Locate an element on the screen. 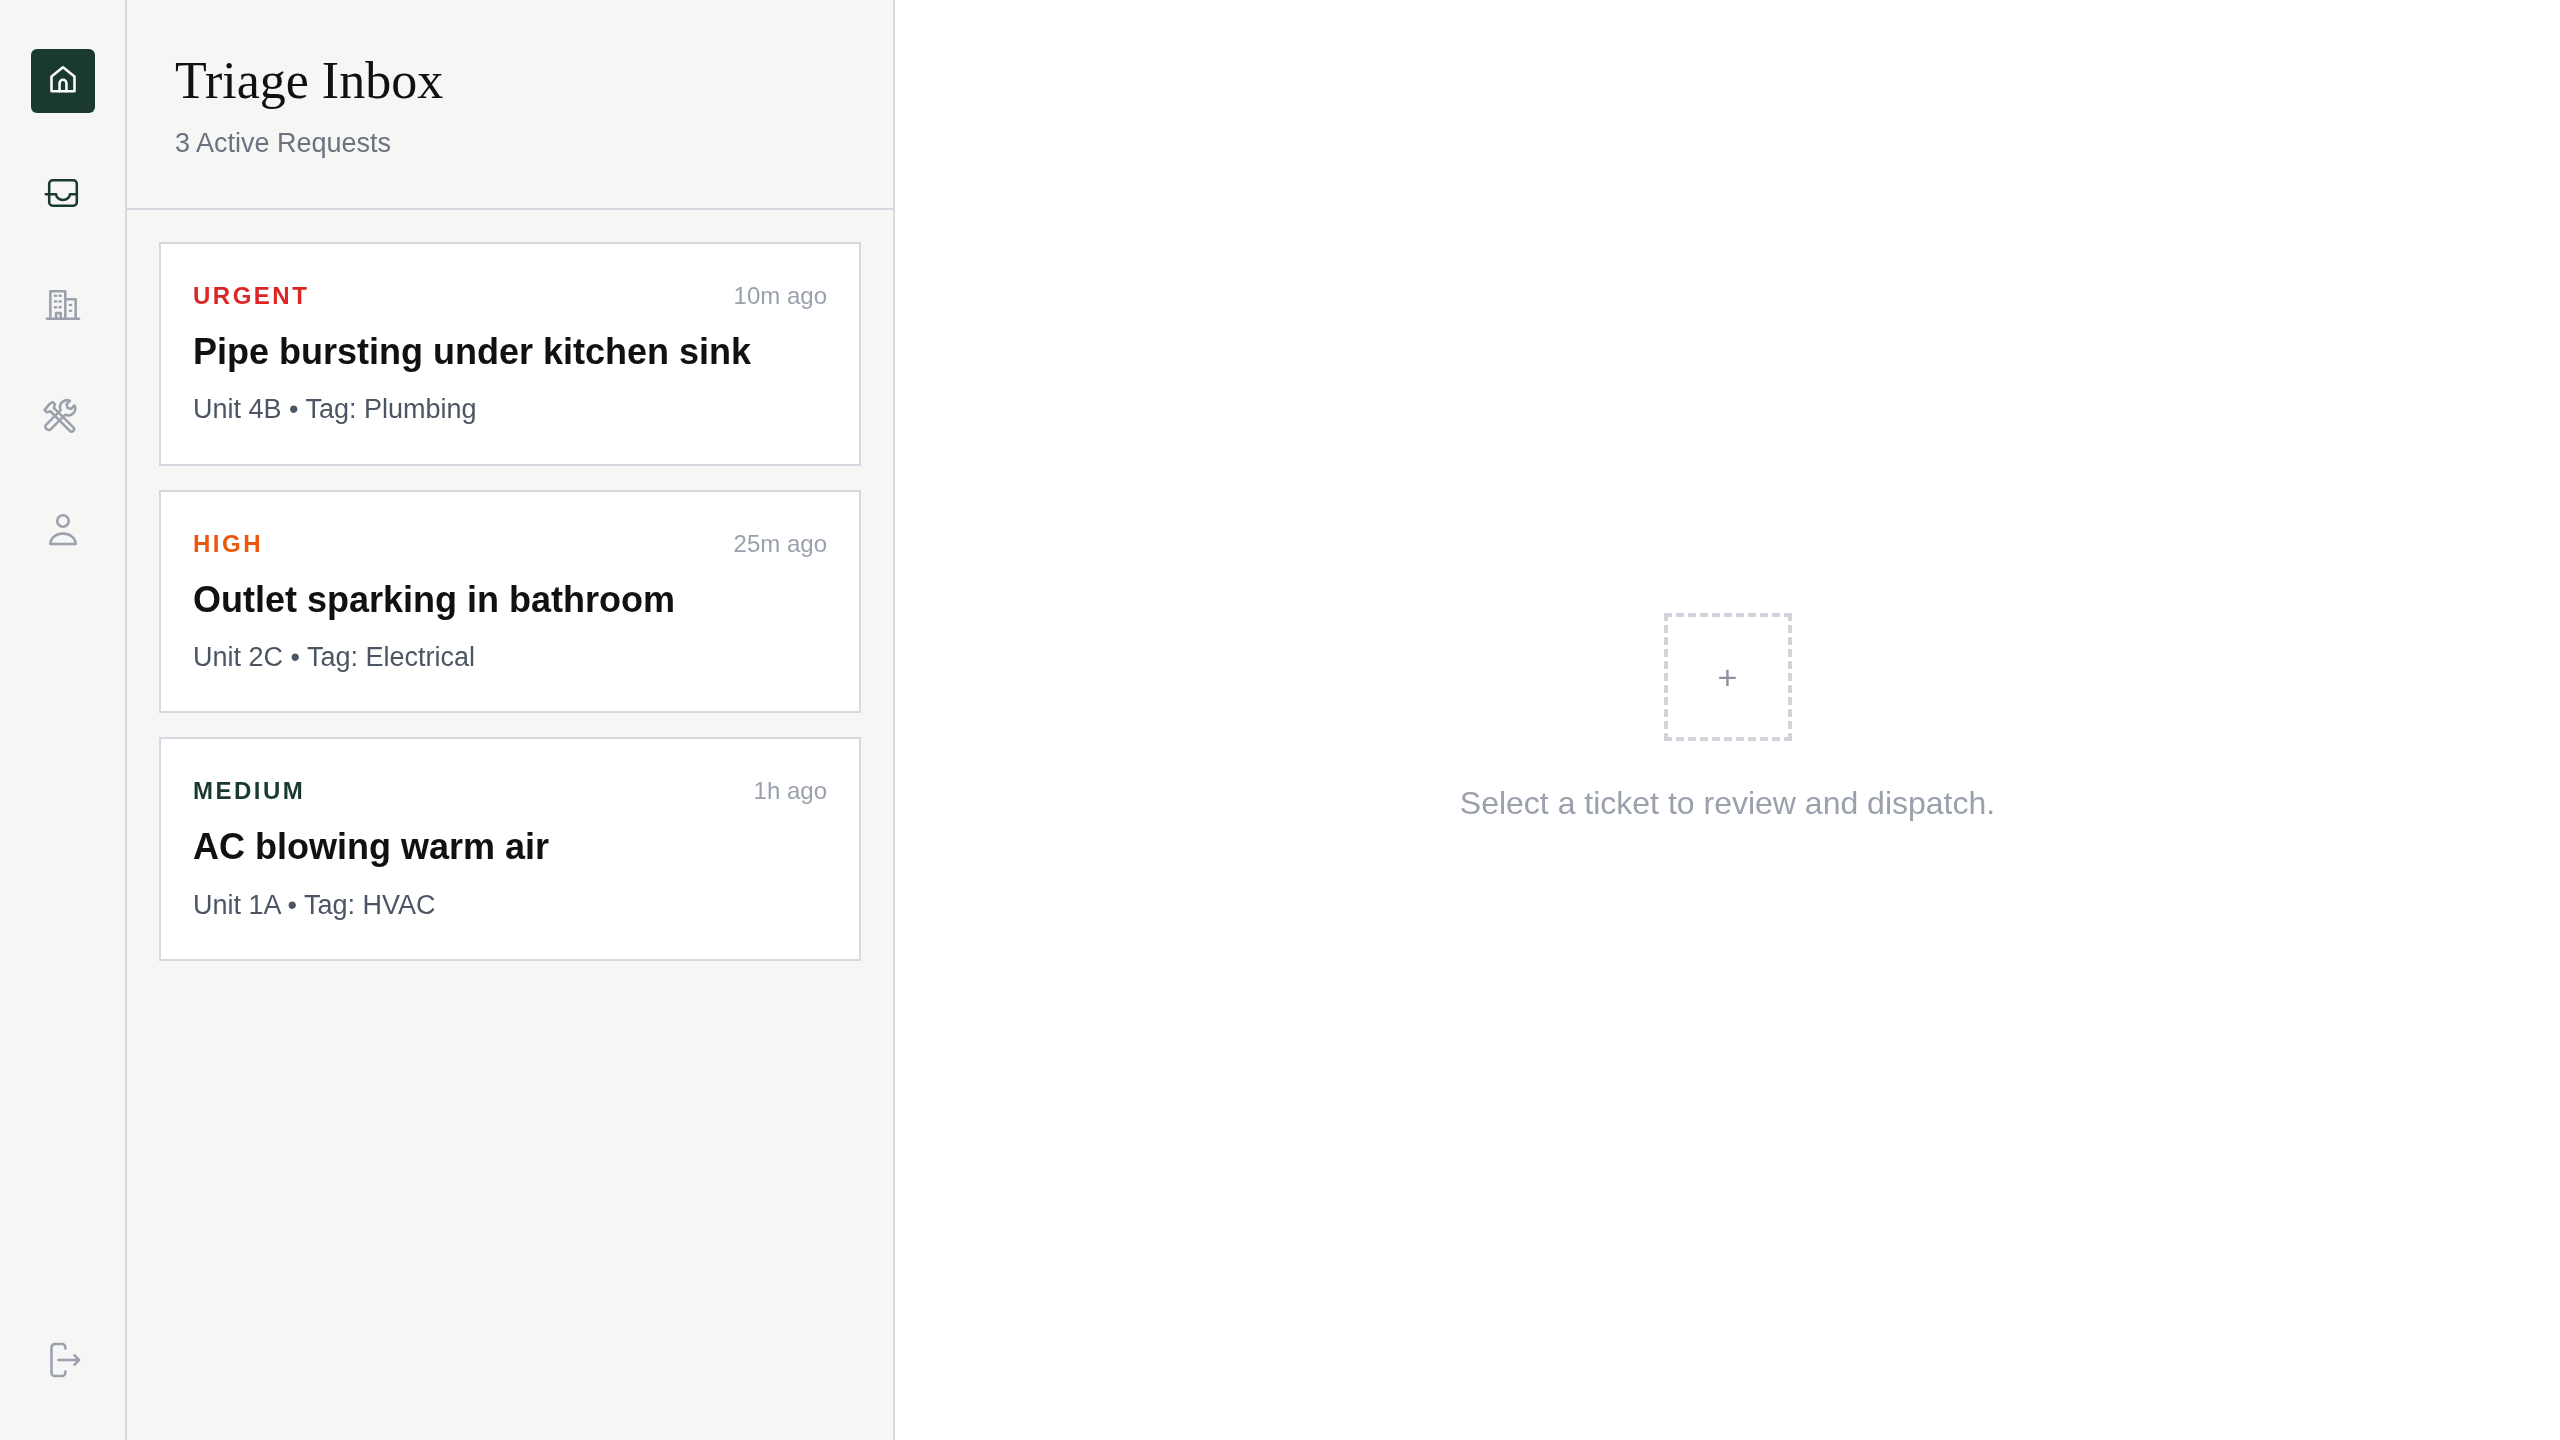  priority-label: MEDIUM is located at coordinates (249, 791).